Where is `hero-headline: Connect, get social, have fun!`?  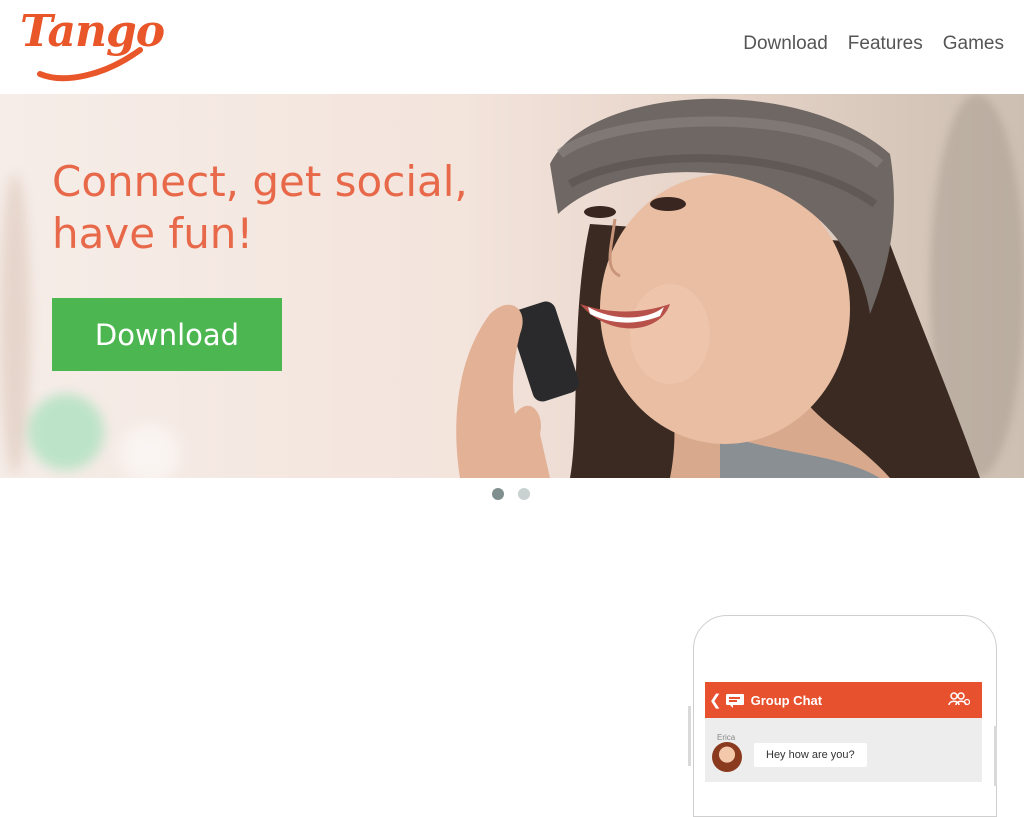
hero-headline: Connect, get social, have fun! is located at coordinates (282, 208).